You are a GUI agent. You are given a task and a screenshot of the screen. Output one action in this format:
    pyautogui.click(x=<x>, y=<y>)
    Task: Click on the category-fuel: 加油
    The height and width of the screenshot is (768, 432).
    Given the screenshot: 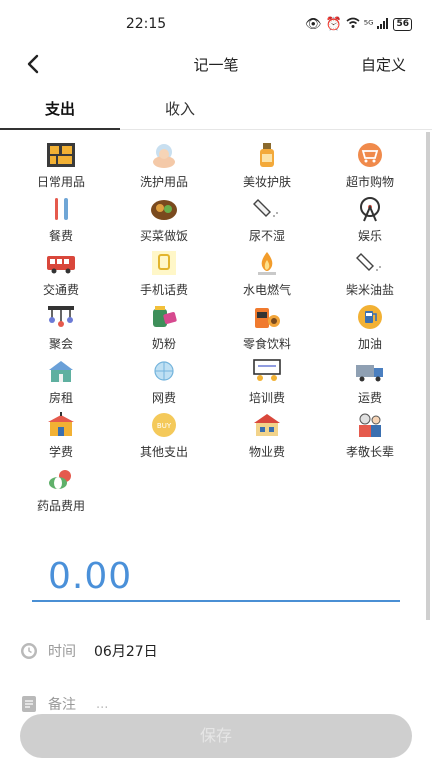 What is the action you would take?
    pyautogui.click(x=370, y=326)
    